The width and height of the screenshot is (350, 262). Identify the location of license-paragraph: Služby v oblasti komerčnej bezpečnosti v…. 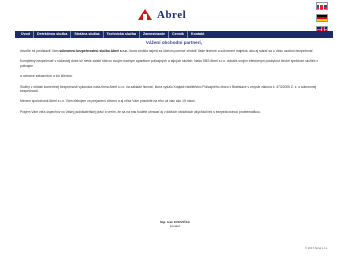
(168, 89).